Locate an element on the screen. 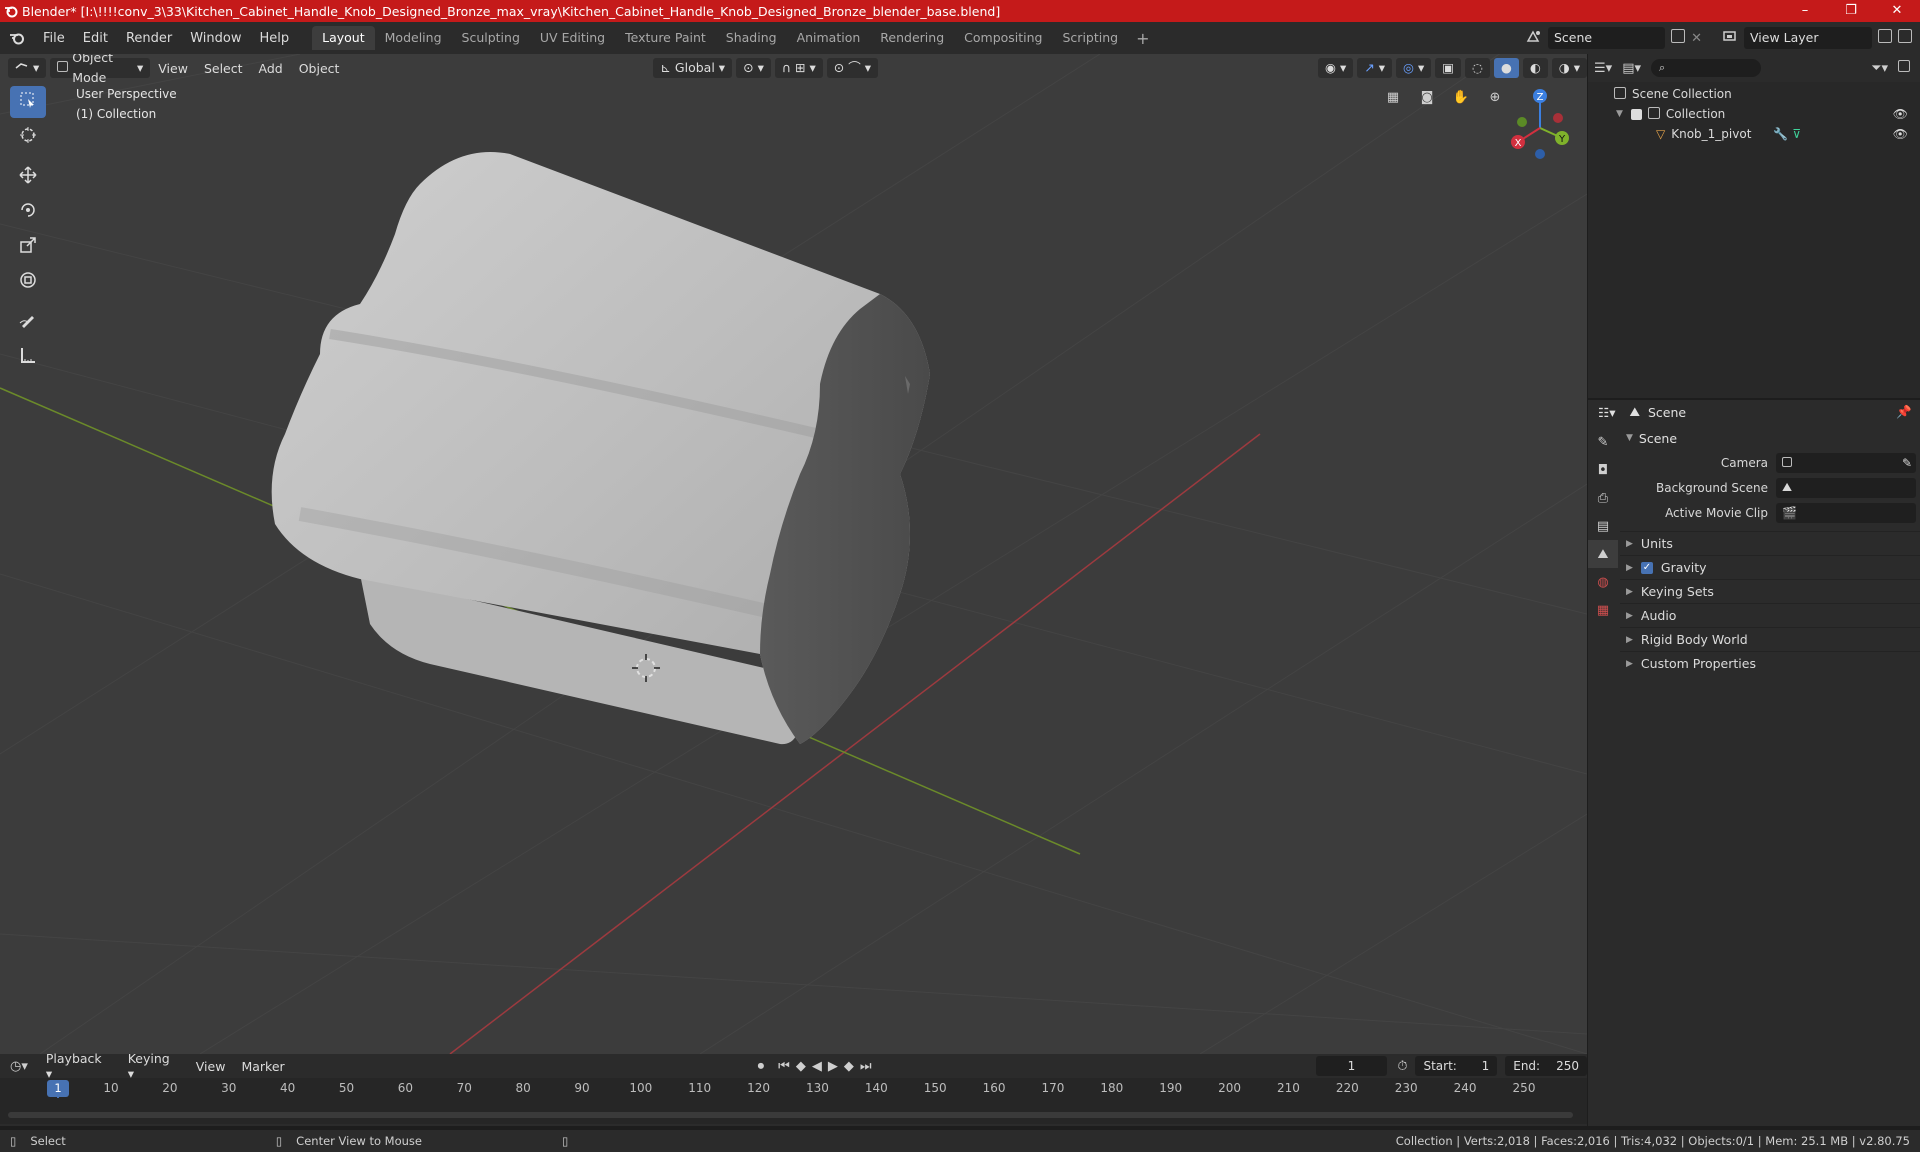 The width and height of the screenshot is (1920, 1152). measure-tool is located at coordinates (28, 357).